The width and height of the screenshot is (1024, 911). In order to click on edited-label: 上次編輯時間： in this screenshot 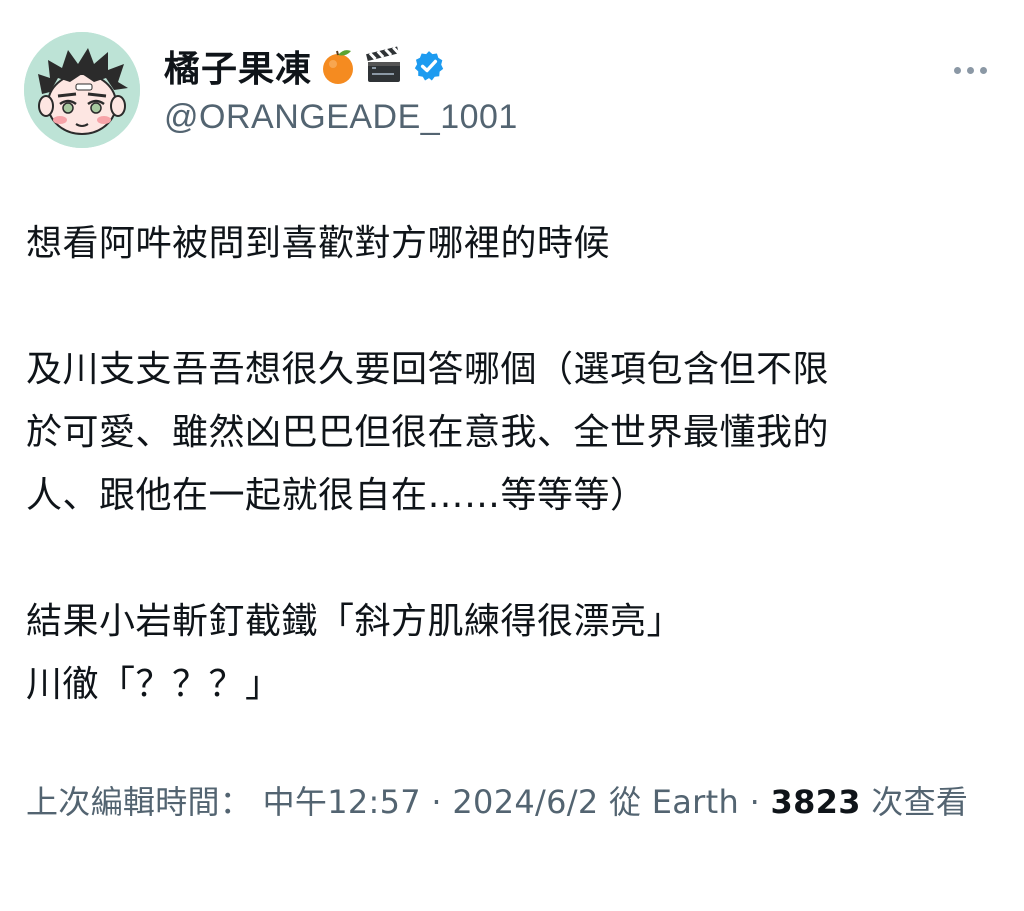, I will do `click(139, 802)`.